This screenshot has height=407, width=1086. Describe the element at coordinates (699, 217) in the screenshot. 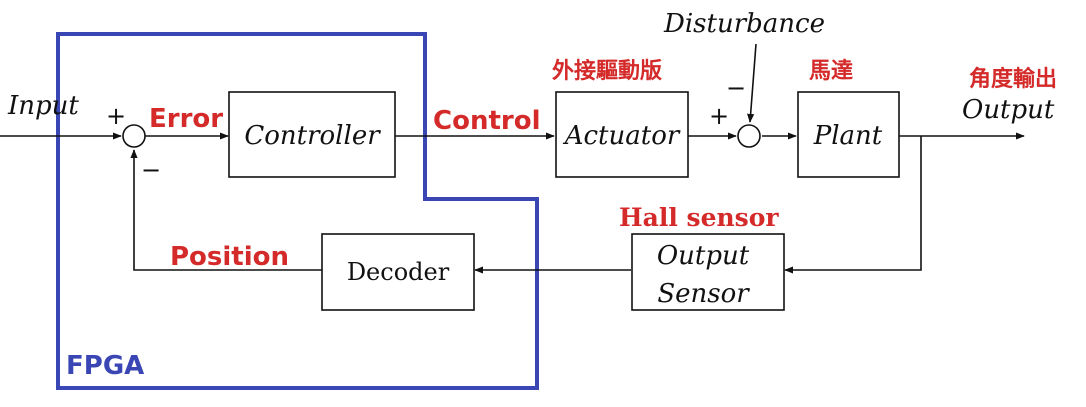

I see `hall-sensor-label: Hall sensor` at that location.